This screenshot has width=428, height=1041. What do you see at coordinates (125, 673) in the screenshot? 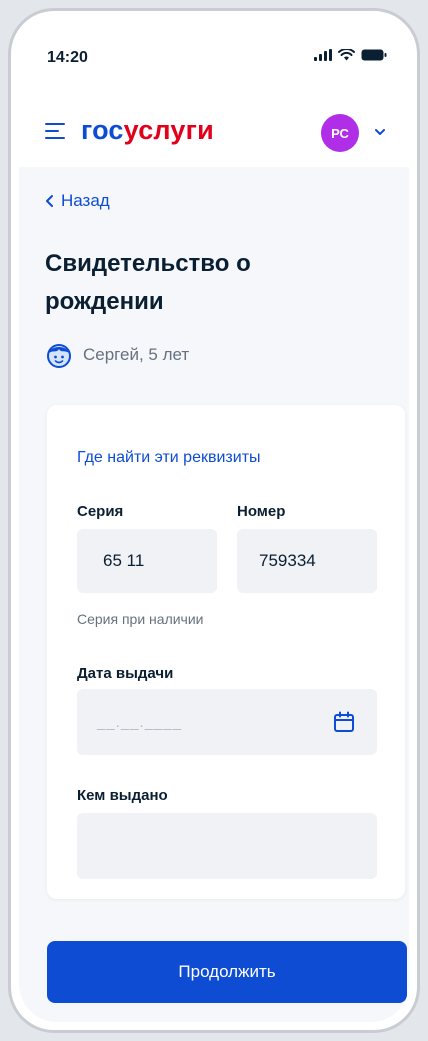
I see `issue-date-label: Дата выдачи` at bounding box center [125, 673].